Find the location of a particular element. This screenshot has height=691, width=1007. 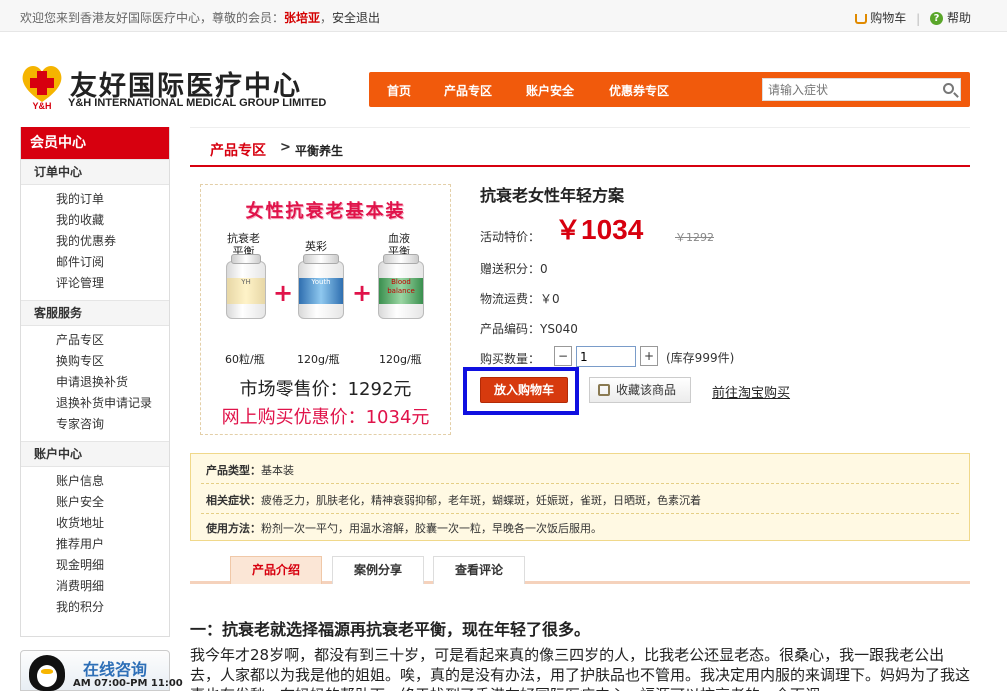

sidebar-item-products: 产品专区 is located at coordinates (112, 340).